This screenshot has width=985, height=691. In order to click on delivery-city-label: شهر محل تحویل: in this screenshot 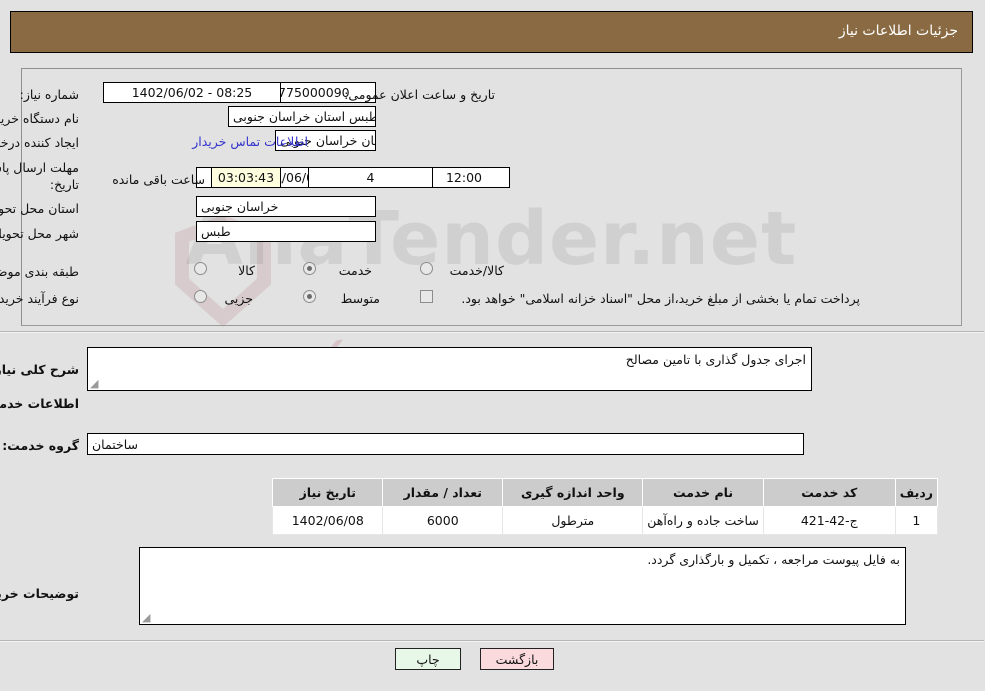, I will do `click(40, 233)`.